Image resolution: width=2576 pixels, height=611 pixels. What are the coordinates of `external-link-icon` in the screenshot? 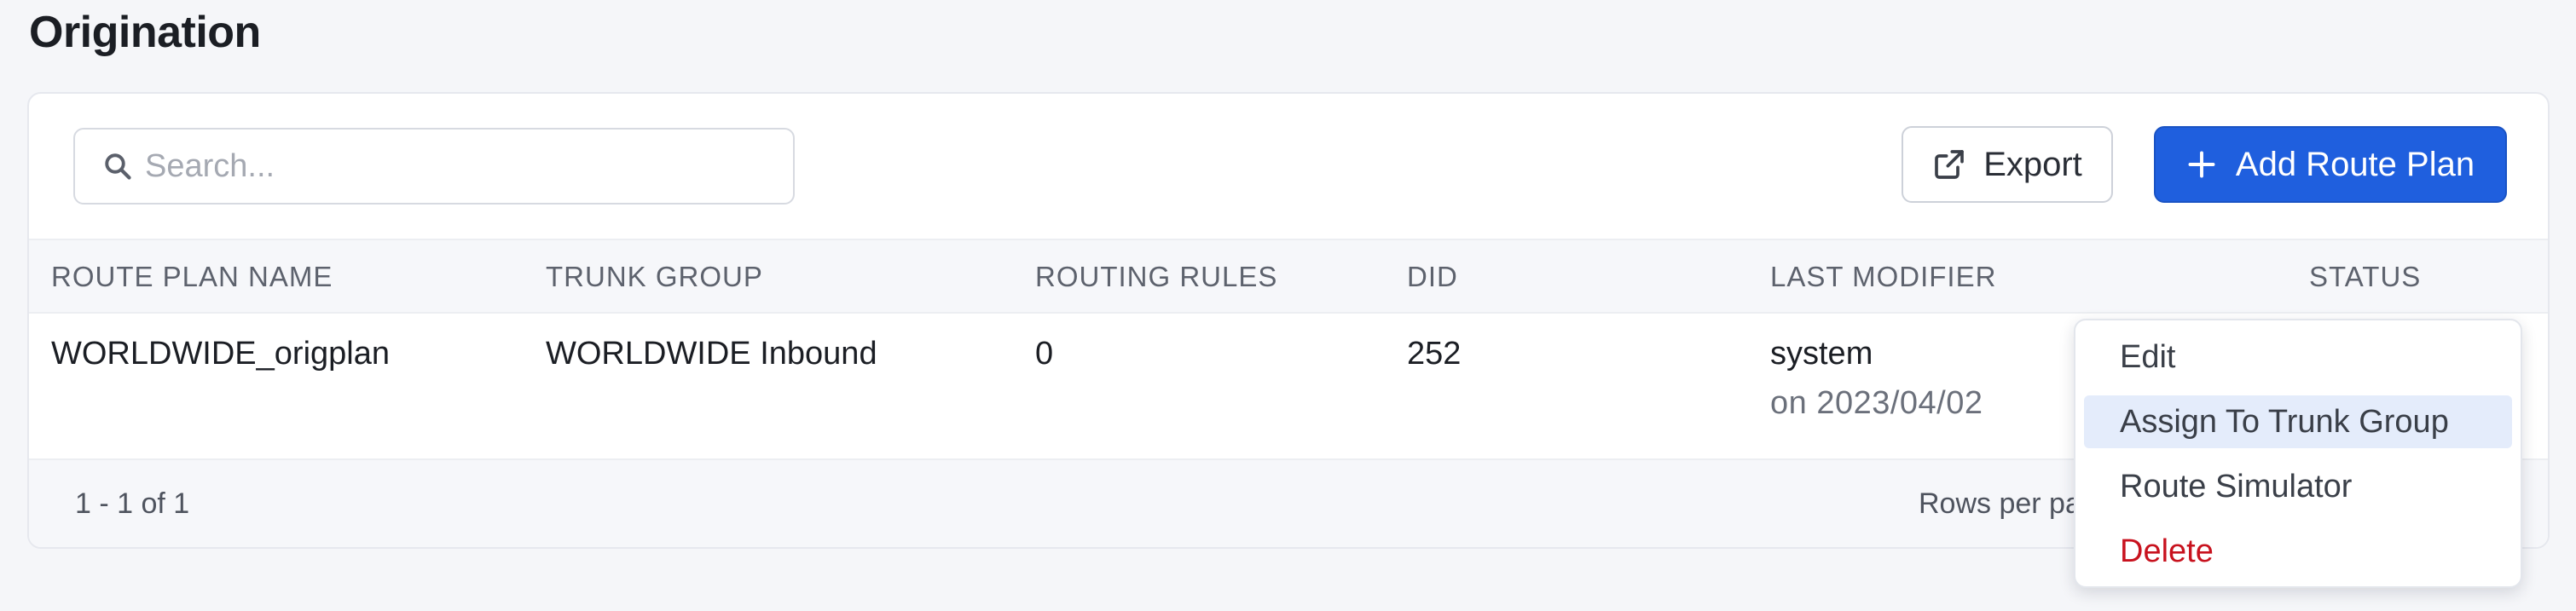 It's located at (1950, 164).